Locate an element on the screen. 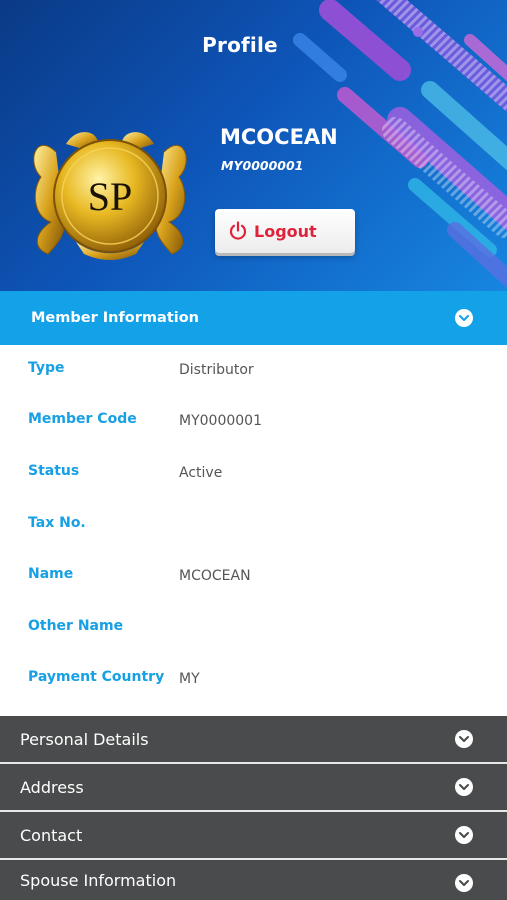 The image size is (507, 900). section-spouse-information: Spouse Information is located at coordinates (253, 880).